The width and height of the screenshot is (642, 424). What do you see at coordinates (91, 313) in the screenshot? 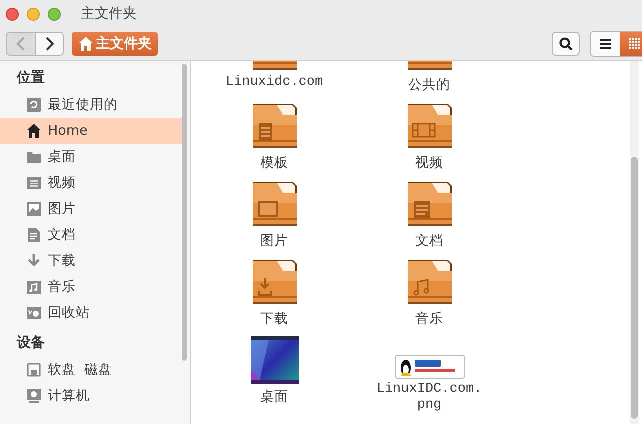
I see `sidebar-item: 回收站` at bounding box center [91, 313].